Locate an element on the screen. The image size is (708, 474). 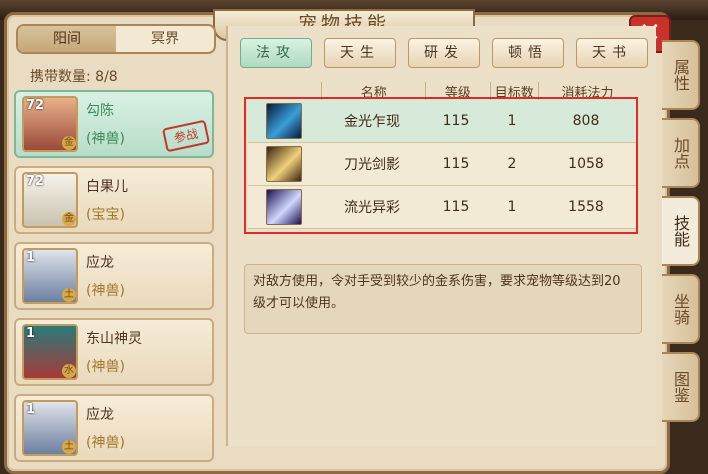
battle-stamp: 参战 is located at coordinates (186, 136).